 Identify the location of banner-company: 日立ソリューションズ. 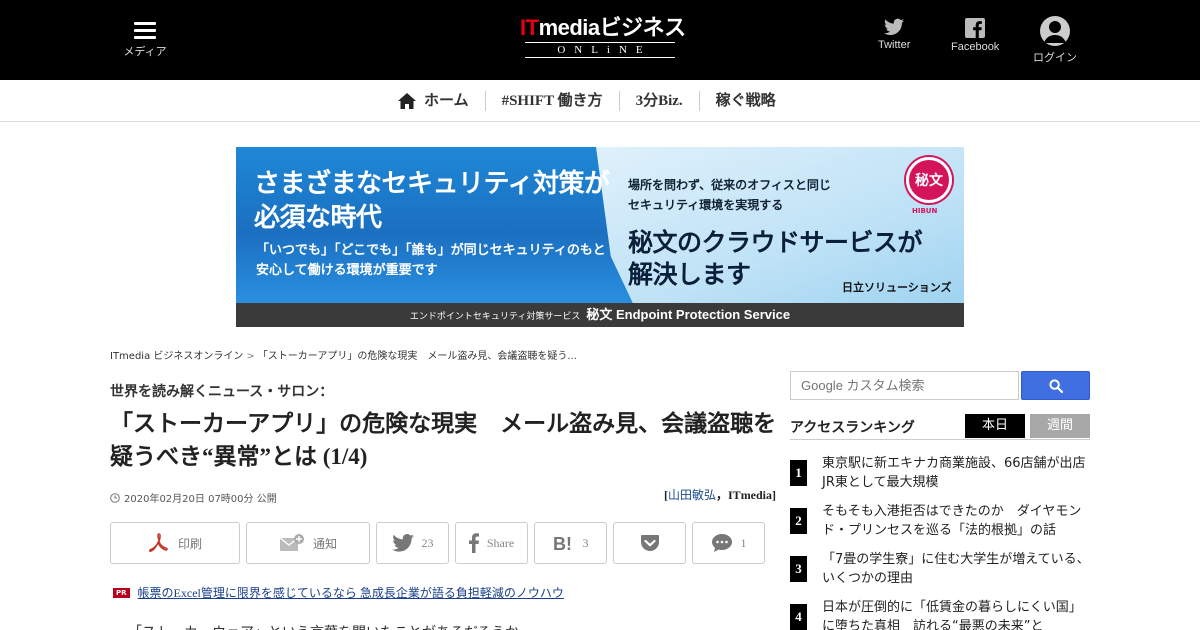
(897, 287).